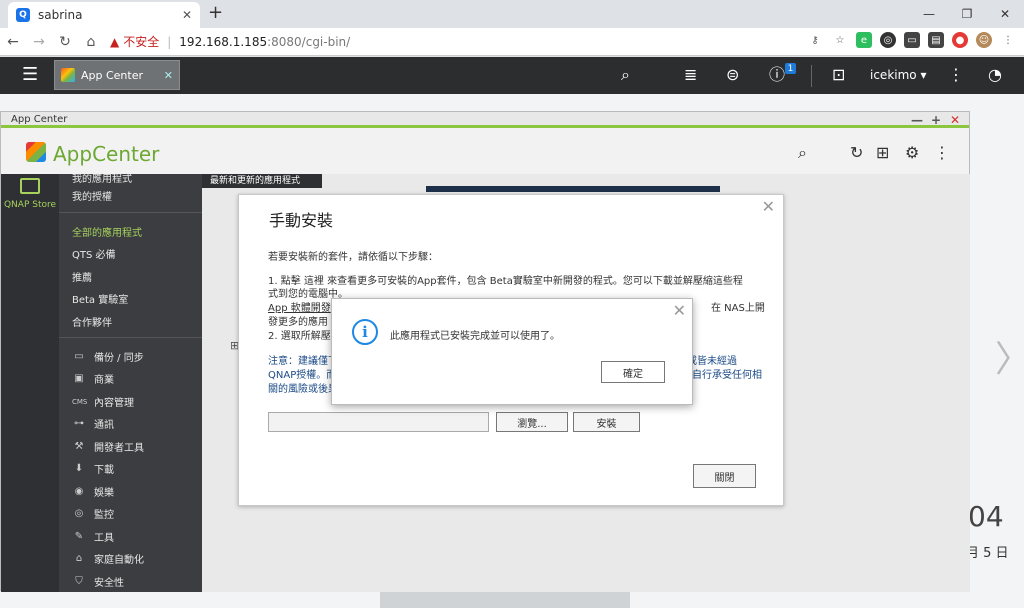 The width and height of the screenshot is (1024, 608). What do you see at coordinates (573, 189) in the screenshot?
I see `featured-banner` at bounding box center [573, 189].